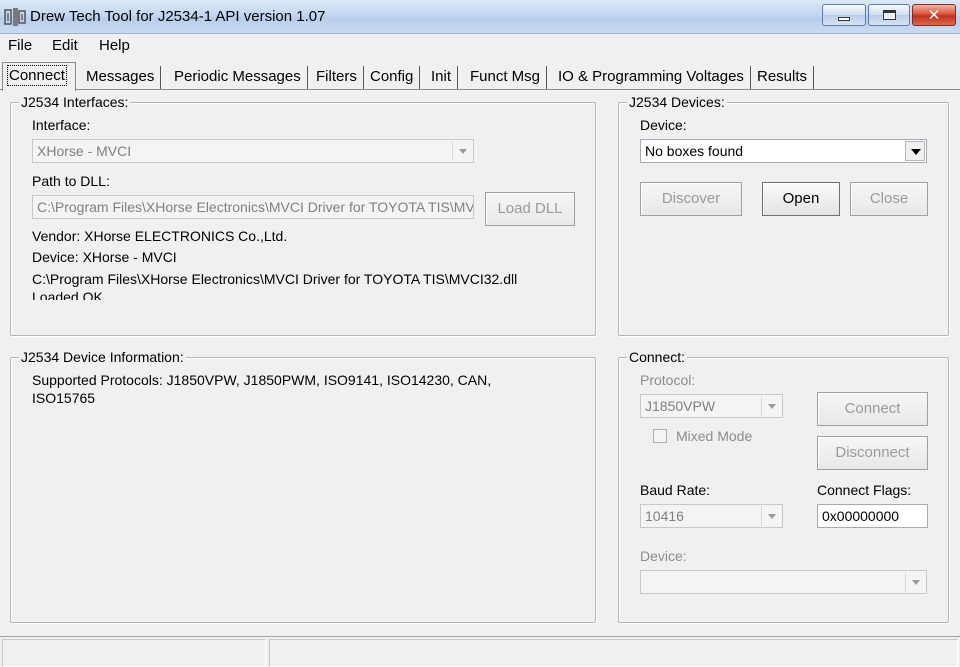 Image resolution: width=960 pixels, height=667 pixels. Describe the element at coordinates (677, 102) in the screenshot. I see `devices-group-title: J2534 Devices:` at that location.